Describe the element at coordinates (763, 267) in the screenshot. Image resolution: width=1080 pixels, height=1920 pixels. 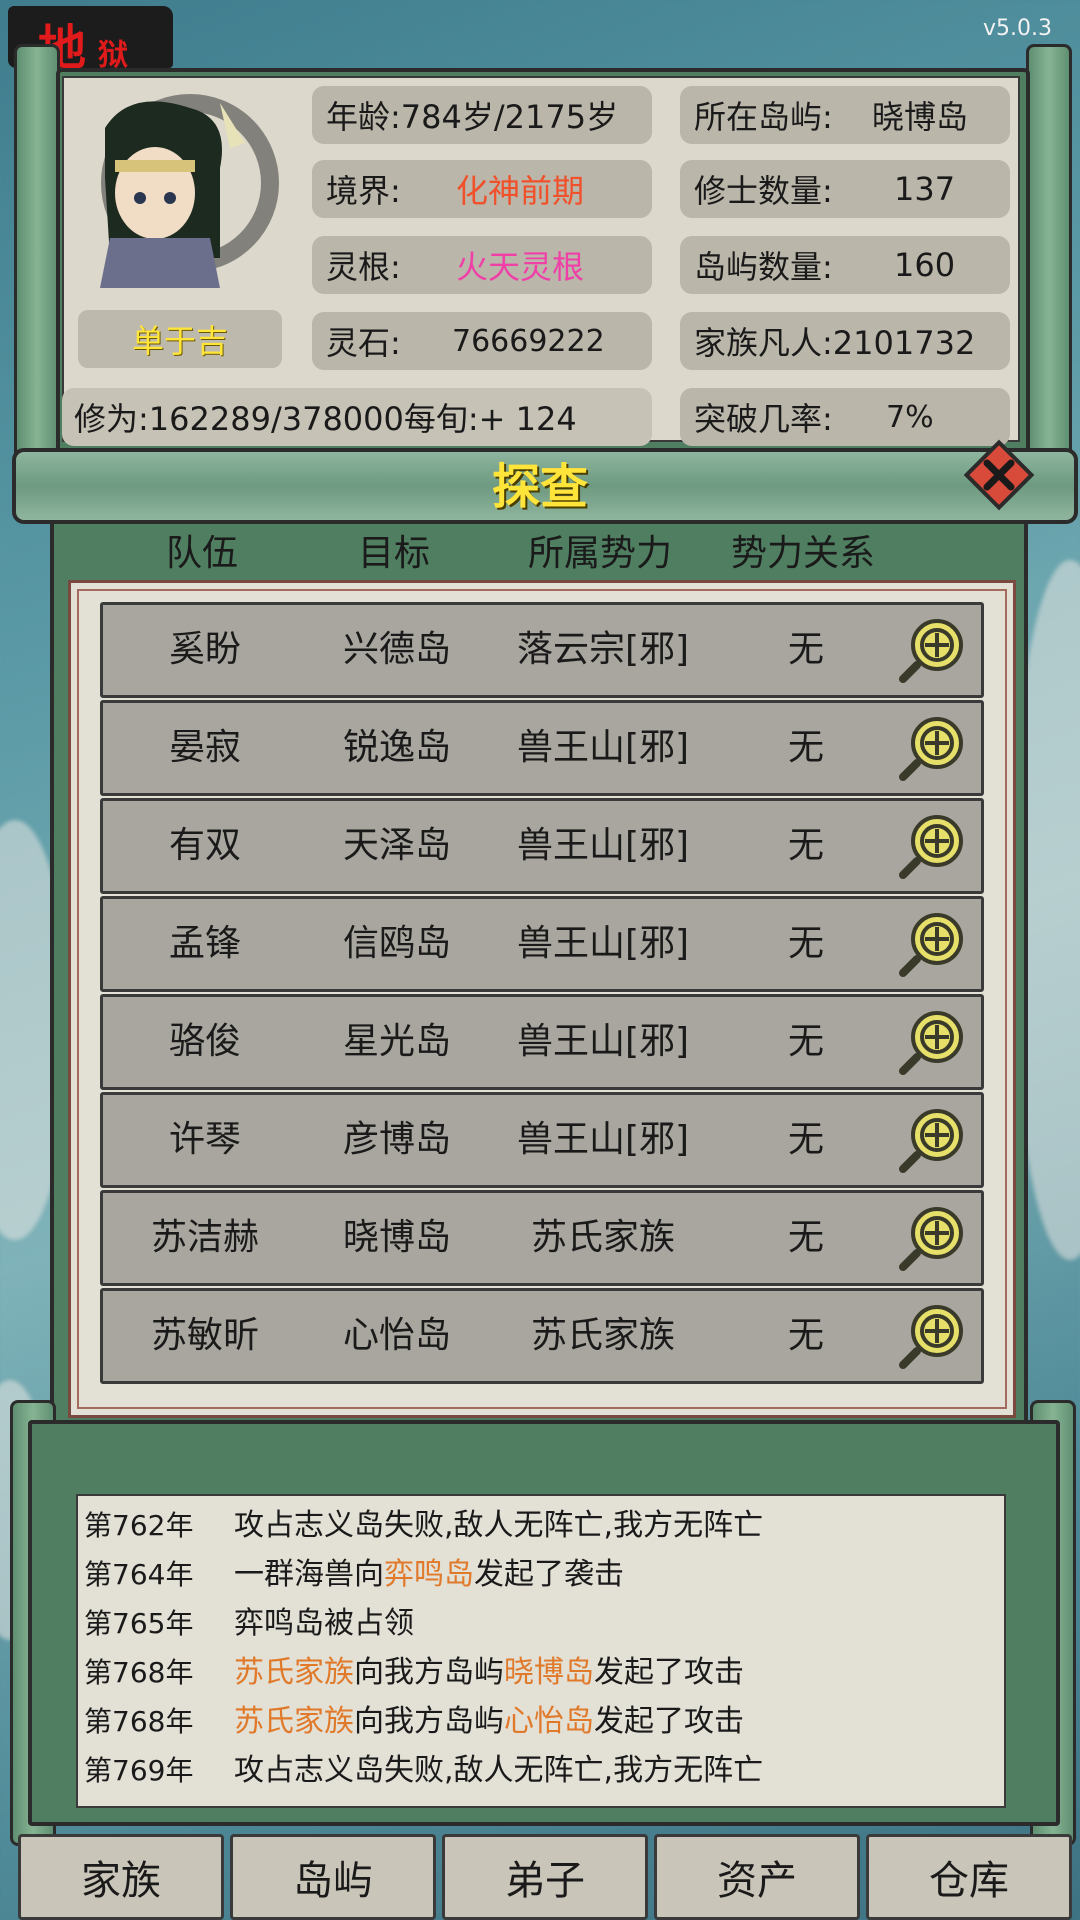
I see `islands-label: 岛屿数量:` at that location.